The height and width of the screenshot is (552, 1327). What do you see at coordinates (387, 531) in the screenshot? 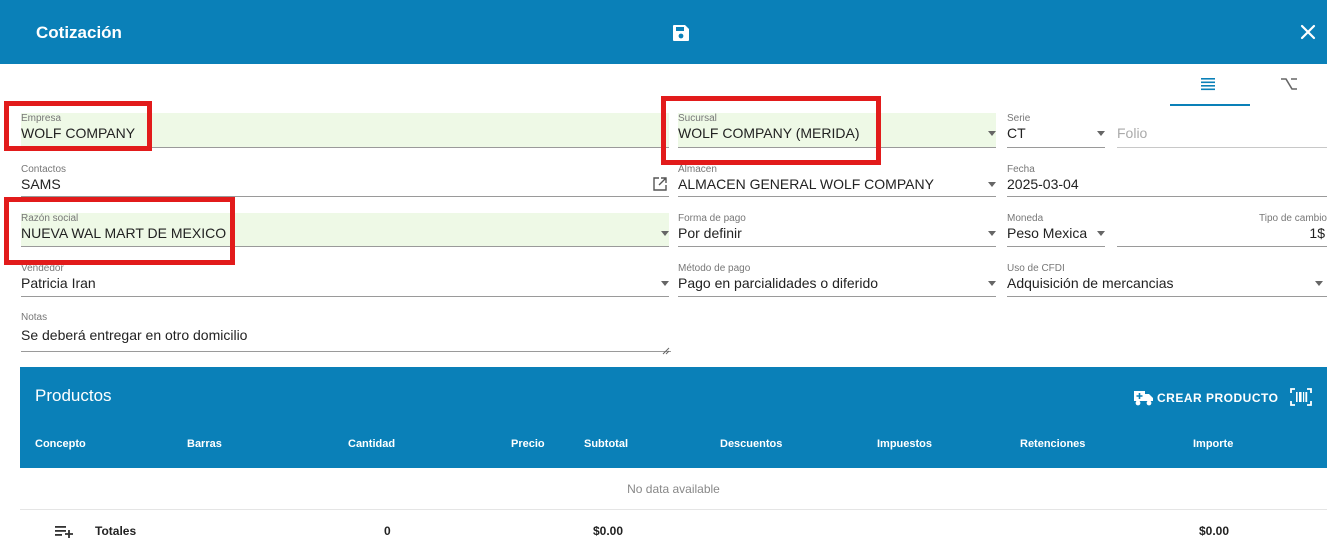
I see `totals-cantidad: 0` at bounding box center [387, 531].